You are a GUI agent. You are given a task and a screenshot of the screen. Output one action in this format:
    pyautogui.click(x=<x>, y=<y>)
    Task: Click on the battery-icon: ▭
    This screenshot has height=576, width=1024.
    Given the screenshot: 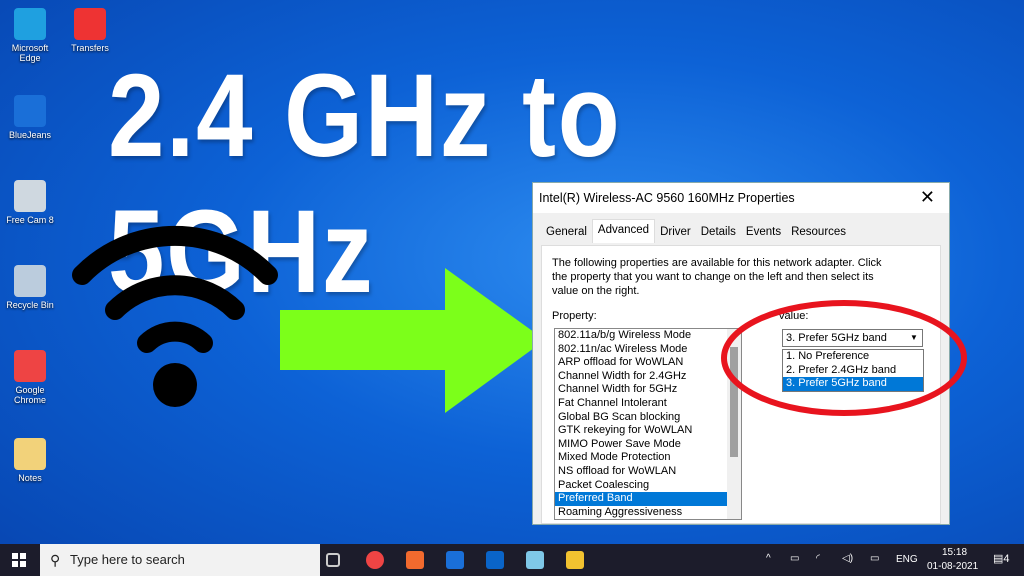 What is the action you would take?
    pyautogui.click(x=794, y=558)
    